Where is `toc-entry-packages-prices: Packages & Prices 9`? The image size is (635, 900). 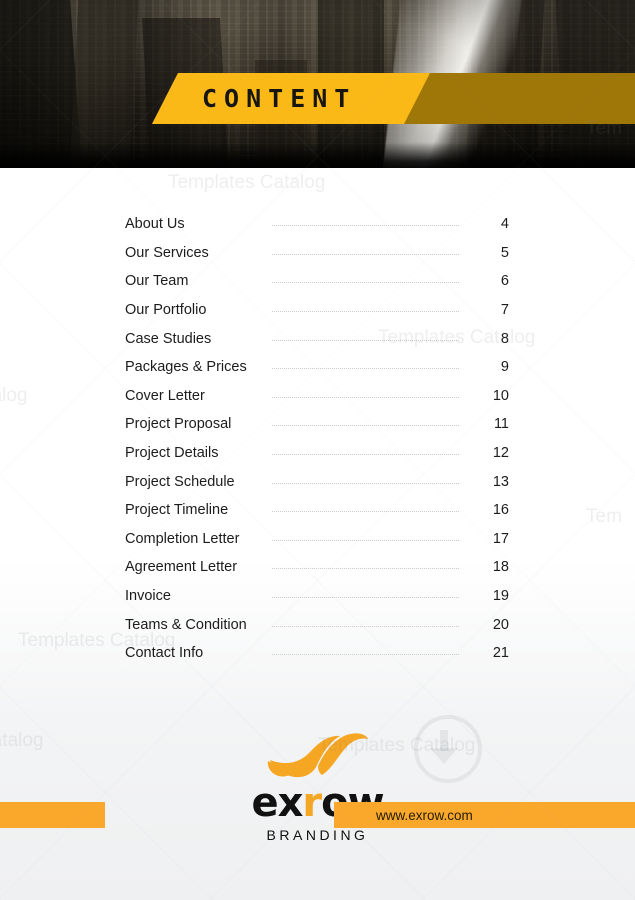 toc-entry-packages-prices: Packages & Prices 9 is located at coordinates (317, 367).